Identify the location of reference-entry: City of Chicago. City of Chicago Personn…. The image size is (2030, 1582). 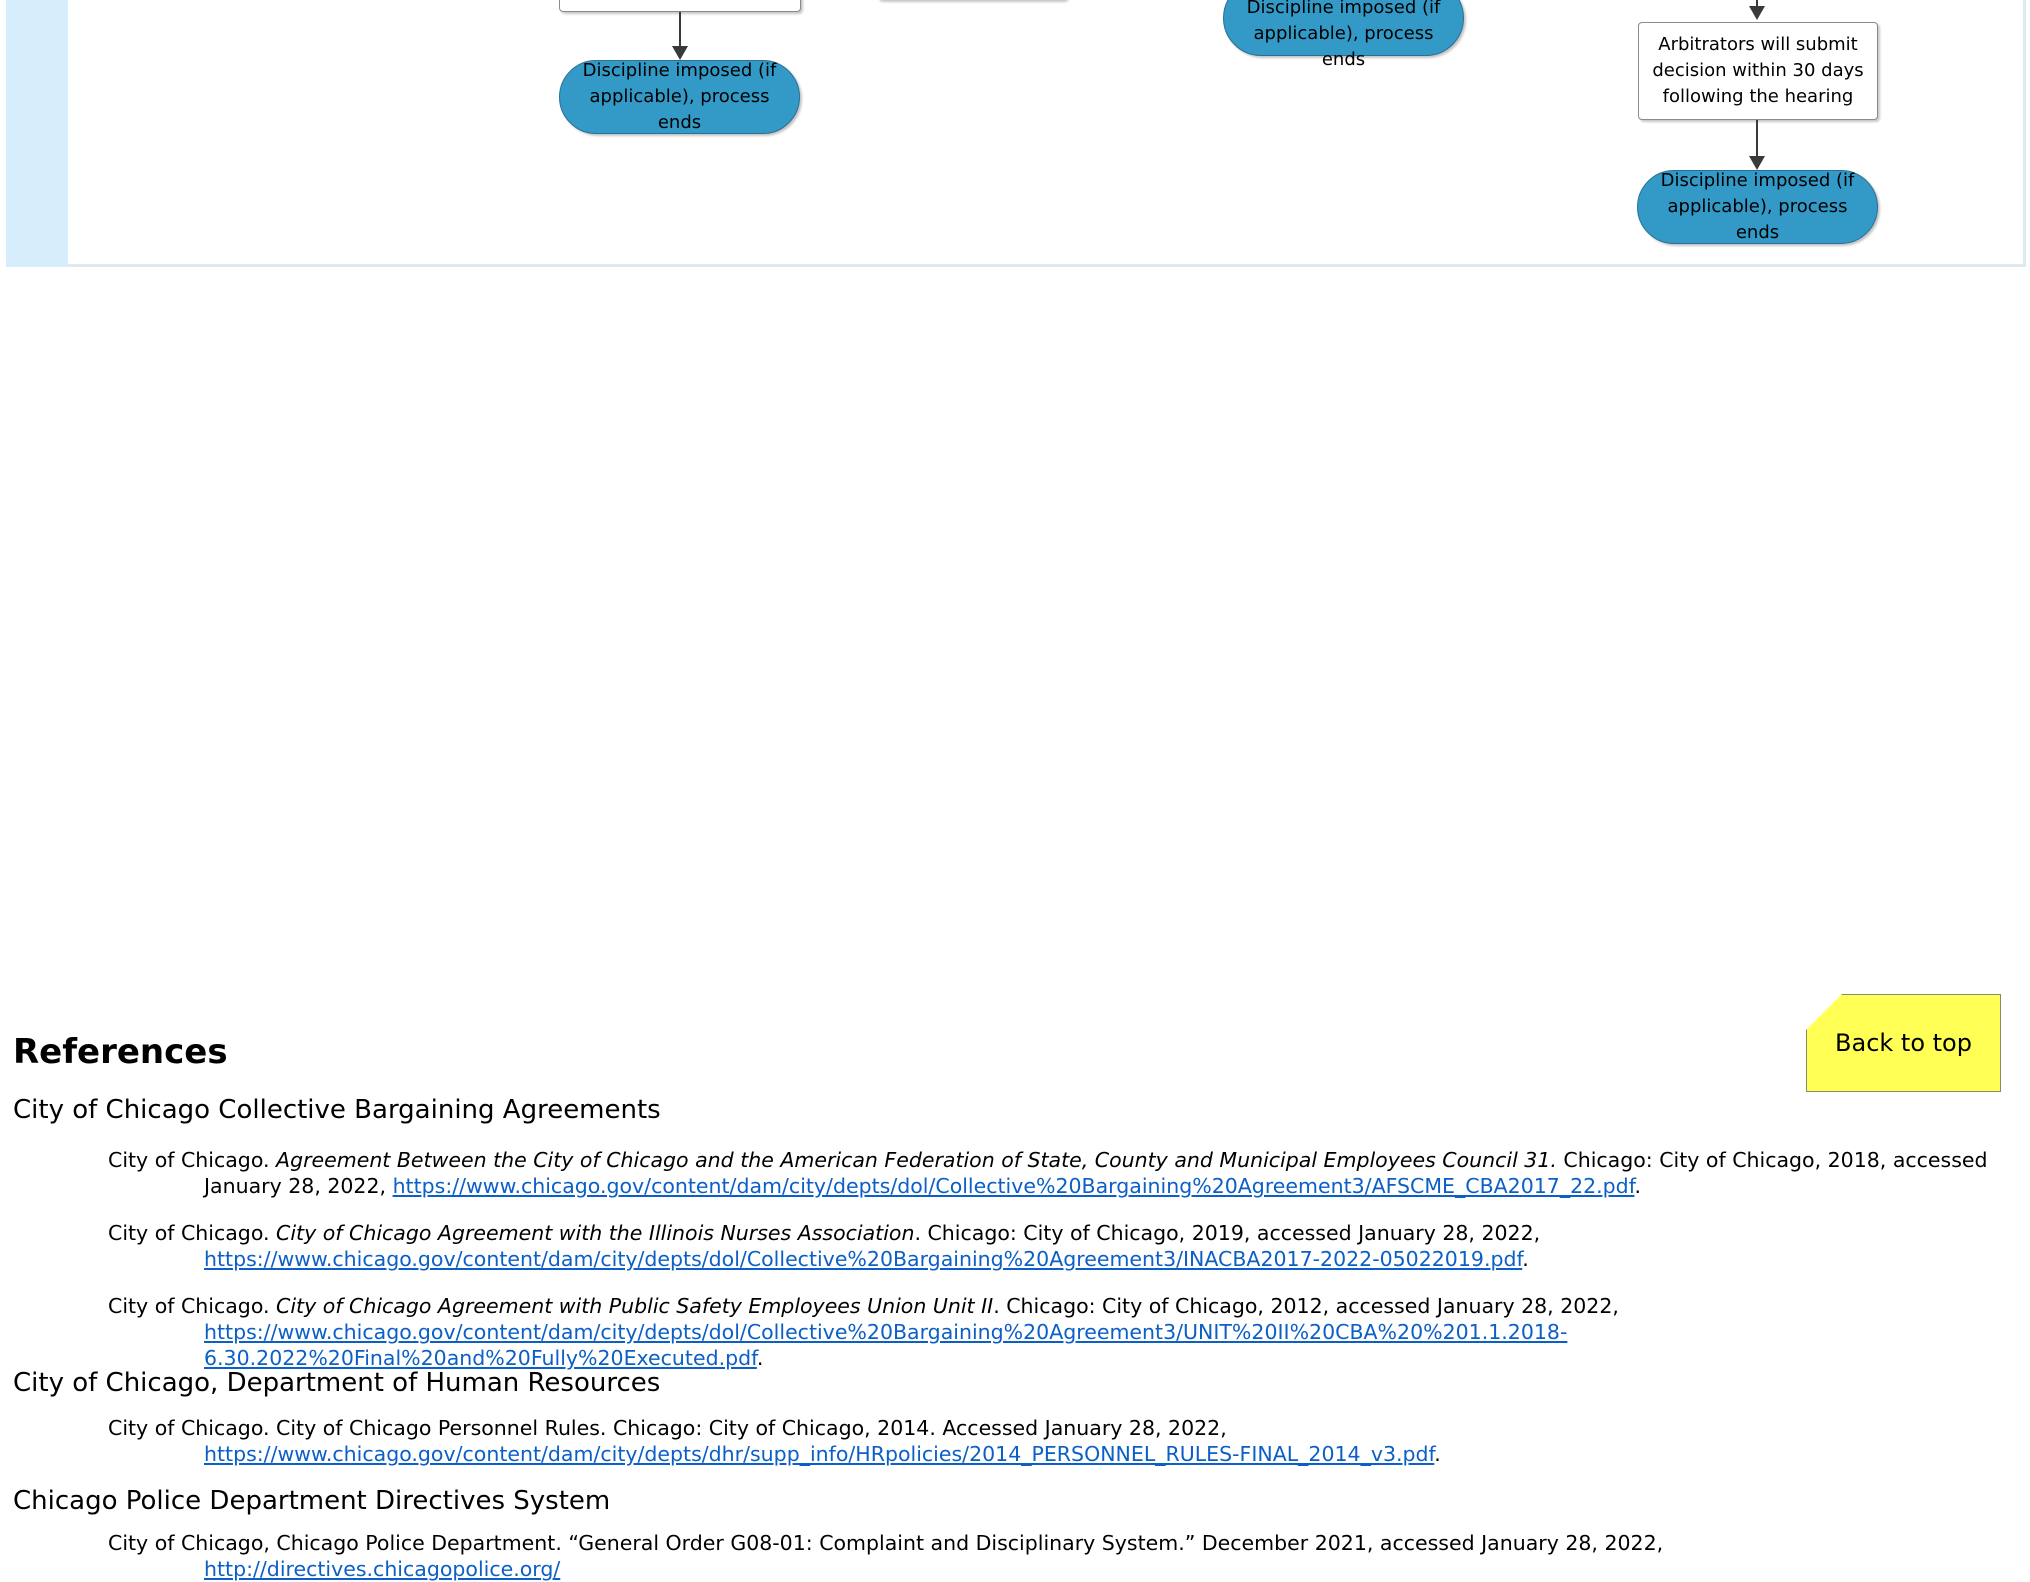
(1055, 1441).